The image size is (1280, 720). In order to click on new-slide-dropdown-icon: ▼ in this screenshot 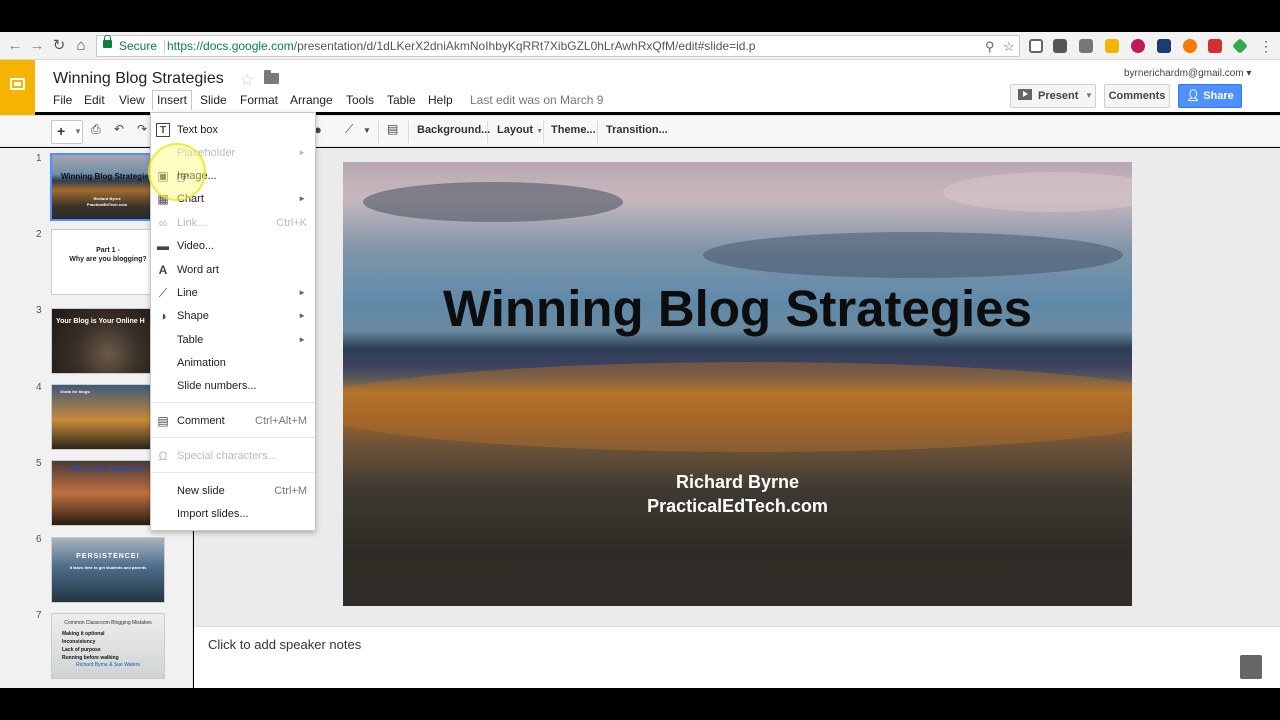, I will do `click(78, 131)`.